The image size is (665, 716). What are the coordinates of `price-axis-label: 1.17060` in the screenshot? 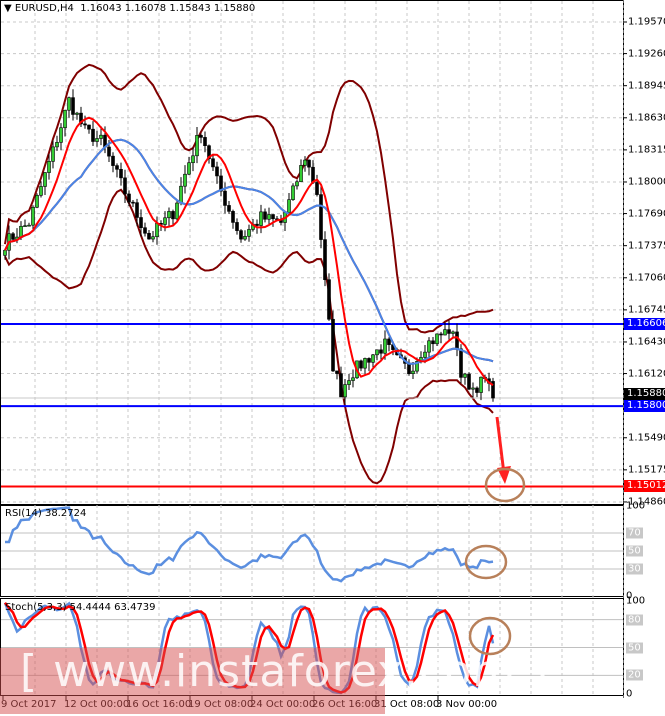 It's located at (646, 278).